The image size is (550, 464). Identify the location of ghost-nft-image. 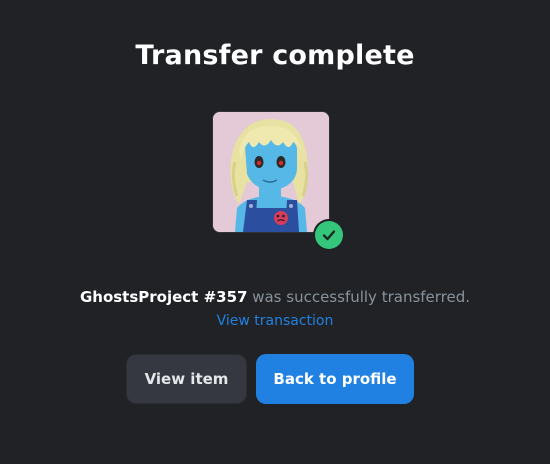
(271, 172).